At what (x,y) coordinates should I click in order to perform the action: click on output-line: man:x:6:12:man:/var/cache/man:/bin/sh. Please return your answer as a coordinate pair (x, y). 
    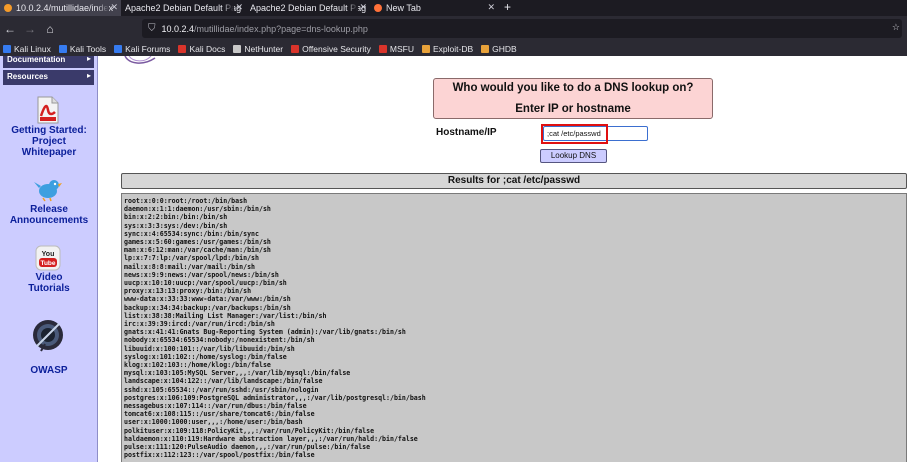
    Looking at the image, I should click on (197, 250).